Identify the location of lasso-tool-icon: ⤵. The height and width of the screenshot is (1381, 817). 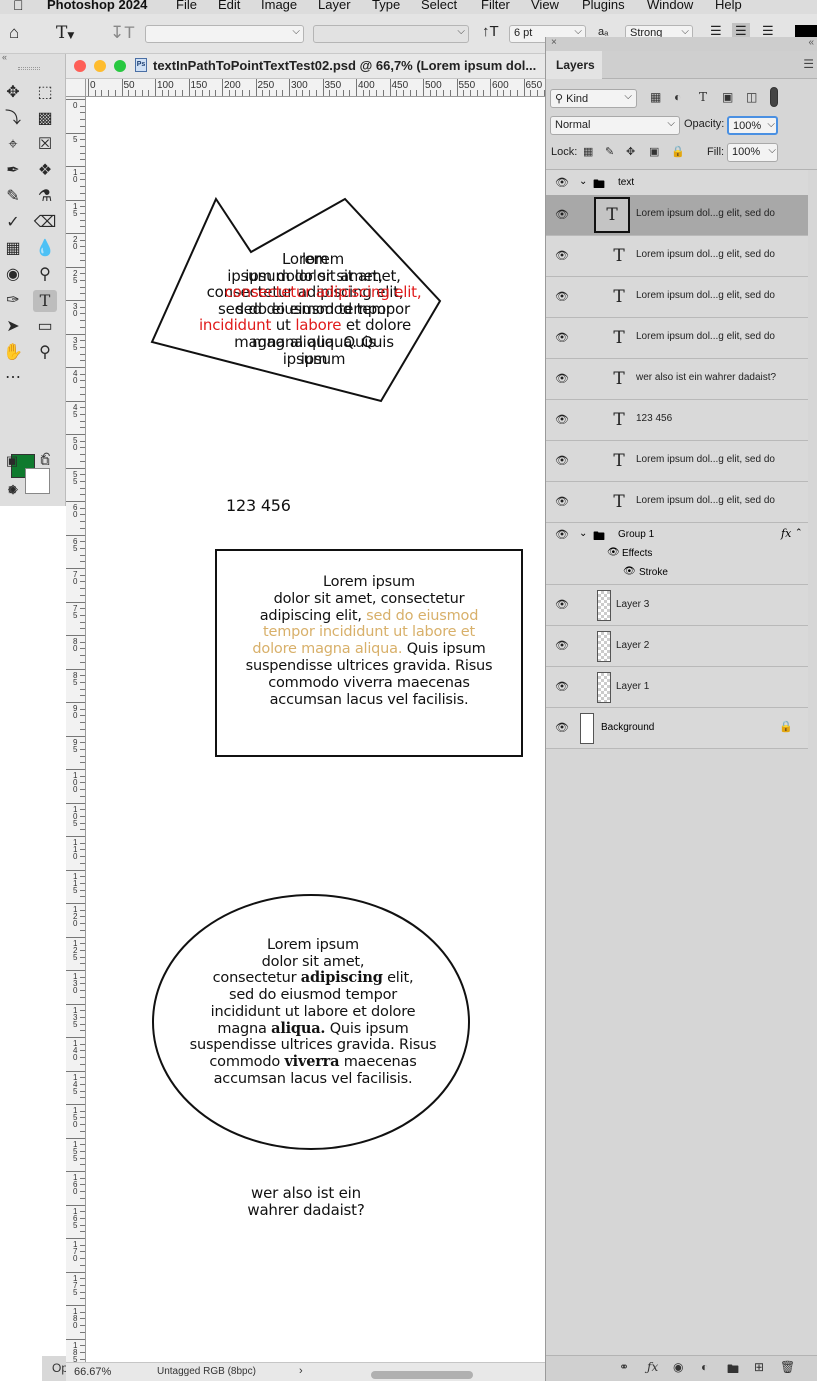
(13, 119).